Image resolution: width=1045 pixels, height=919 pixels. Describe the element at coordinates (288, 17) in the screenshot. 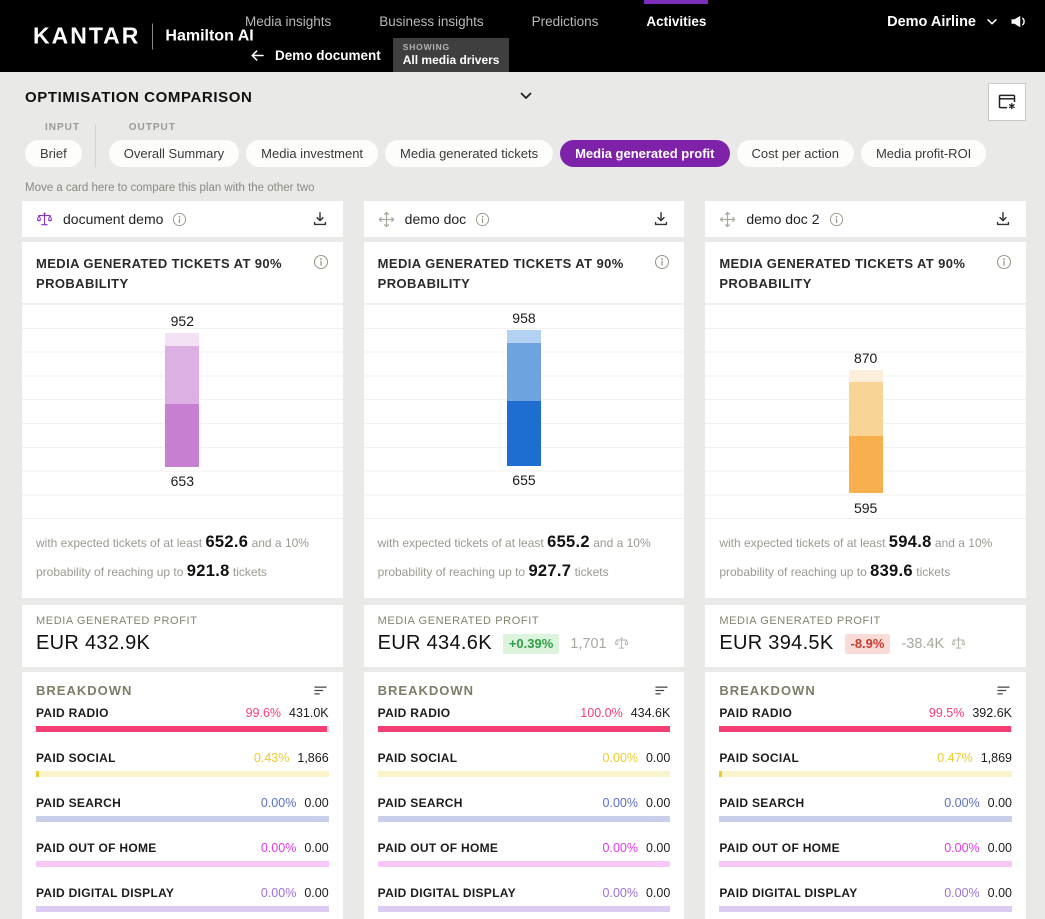

I see `nav-media-insights: Media insights` at that location.